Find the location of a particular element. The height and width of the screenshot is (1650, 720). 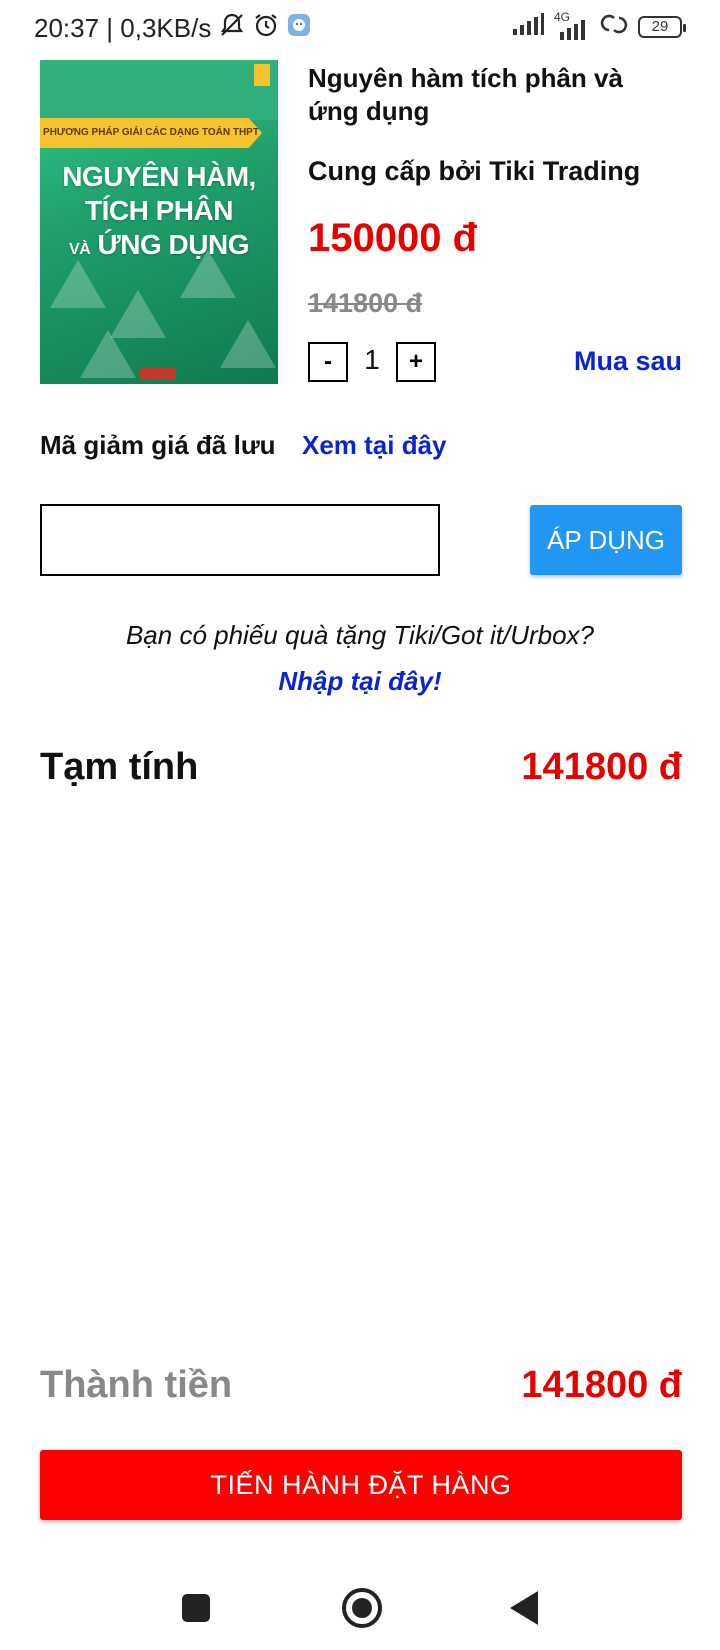

mute-bell-icon is located at coordinates (232, 28).